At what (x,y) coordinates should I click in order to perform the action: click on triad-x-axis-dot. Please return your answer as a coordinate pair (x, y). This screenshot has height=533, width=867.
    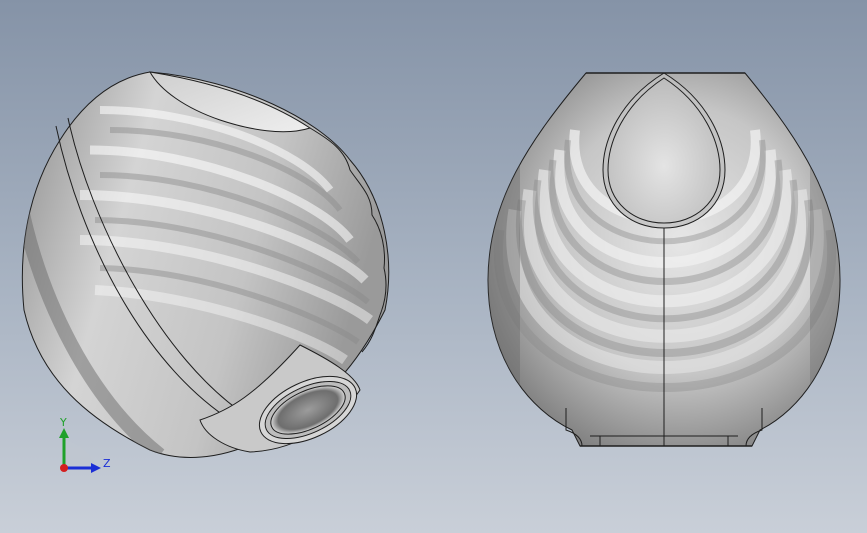
    Looking at the image, I should click on (64, 468).